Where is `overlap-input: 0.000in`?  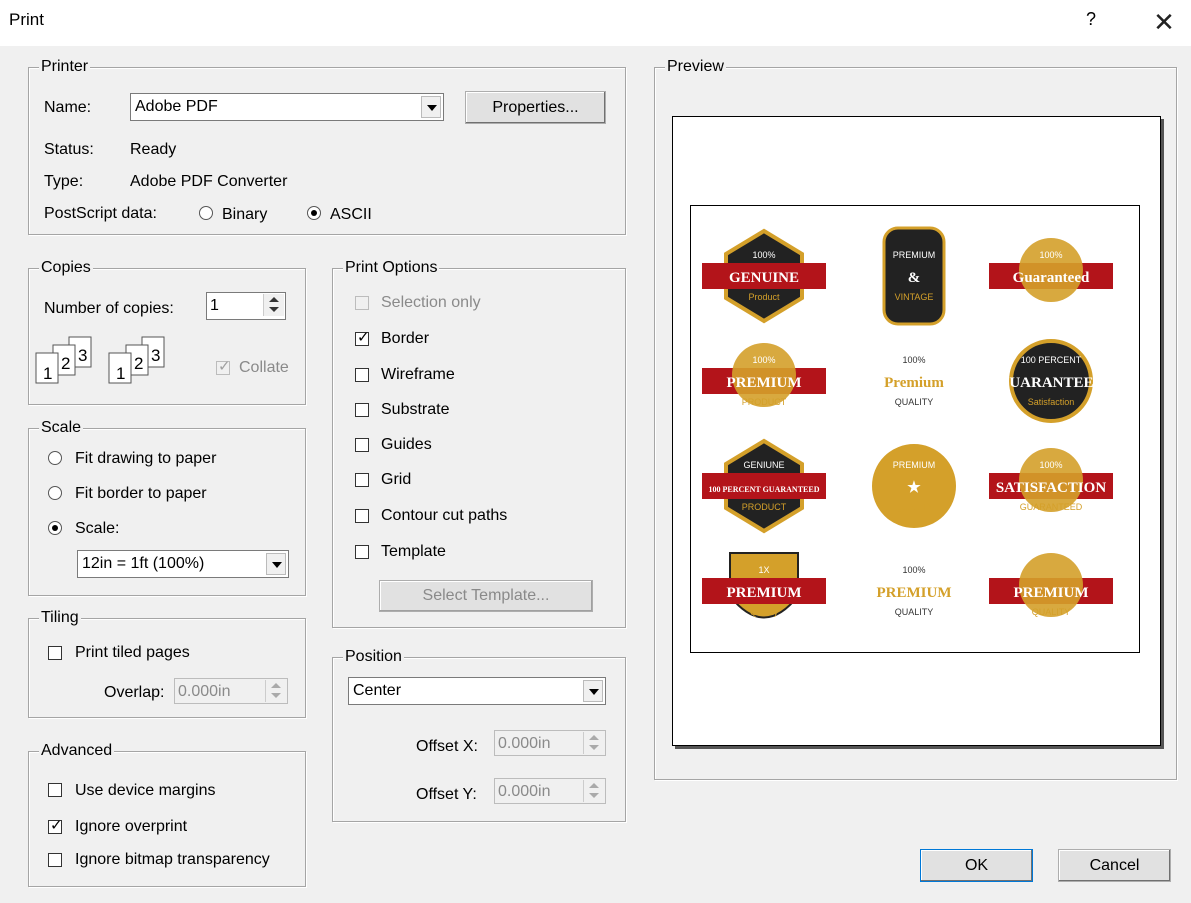
overlap-input: 0.000in is located at coordinates (231, 691).